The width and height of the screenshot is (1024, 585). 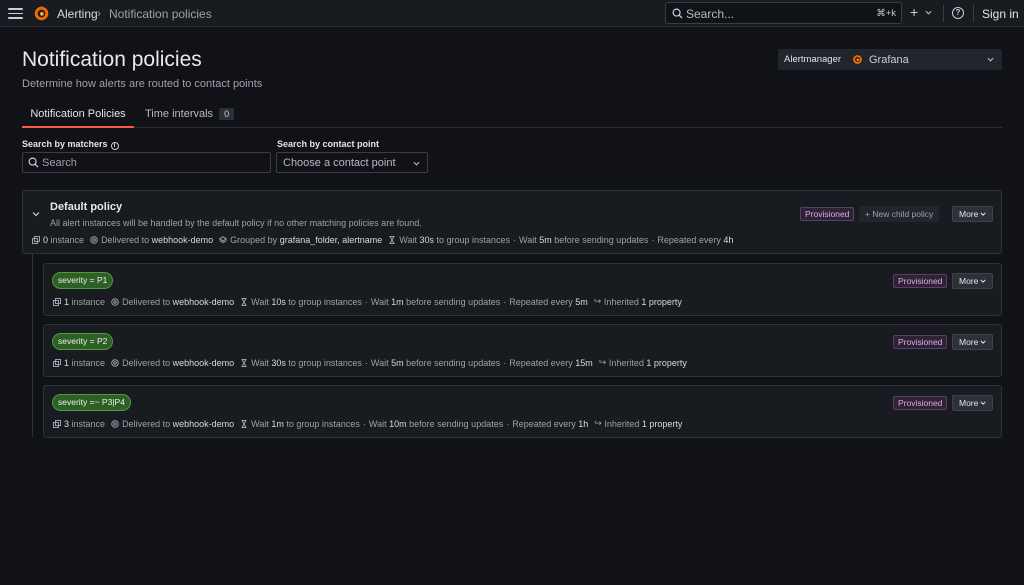 What do you see at coordinates (584, 362) in the screenshot?
I see `repeat-value: 15m` at bounding box center [584, 362].